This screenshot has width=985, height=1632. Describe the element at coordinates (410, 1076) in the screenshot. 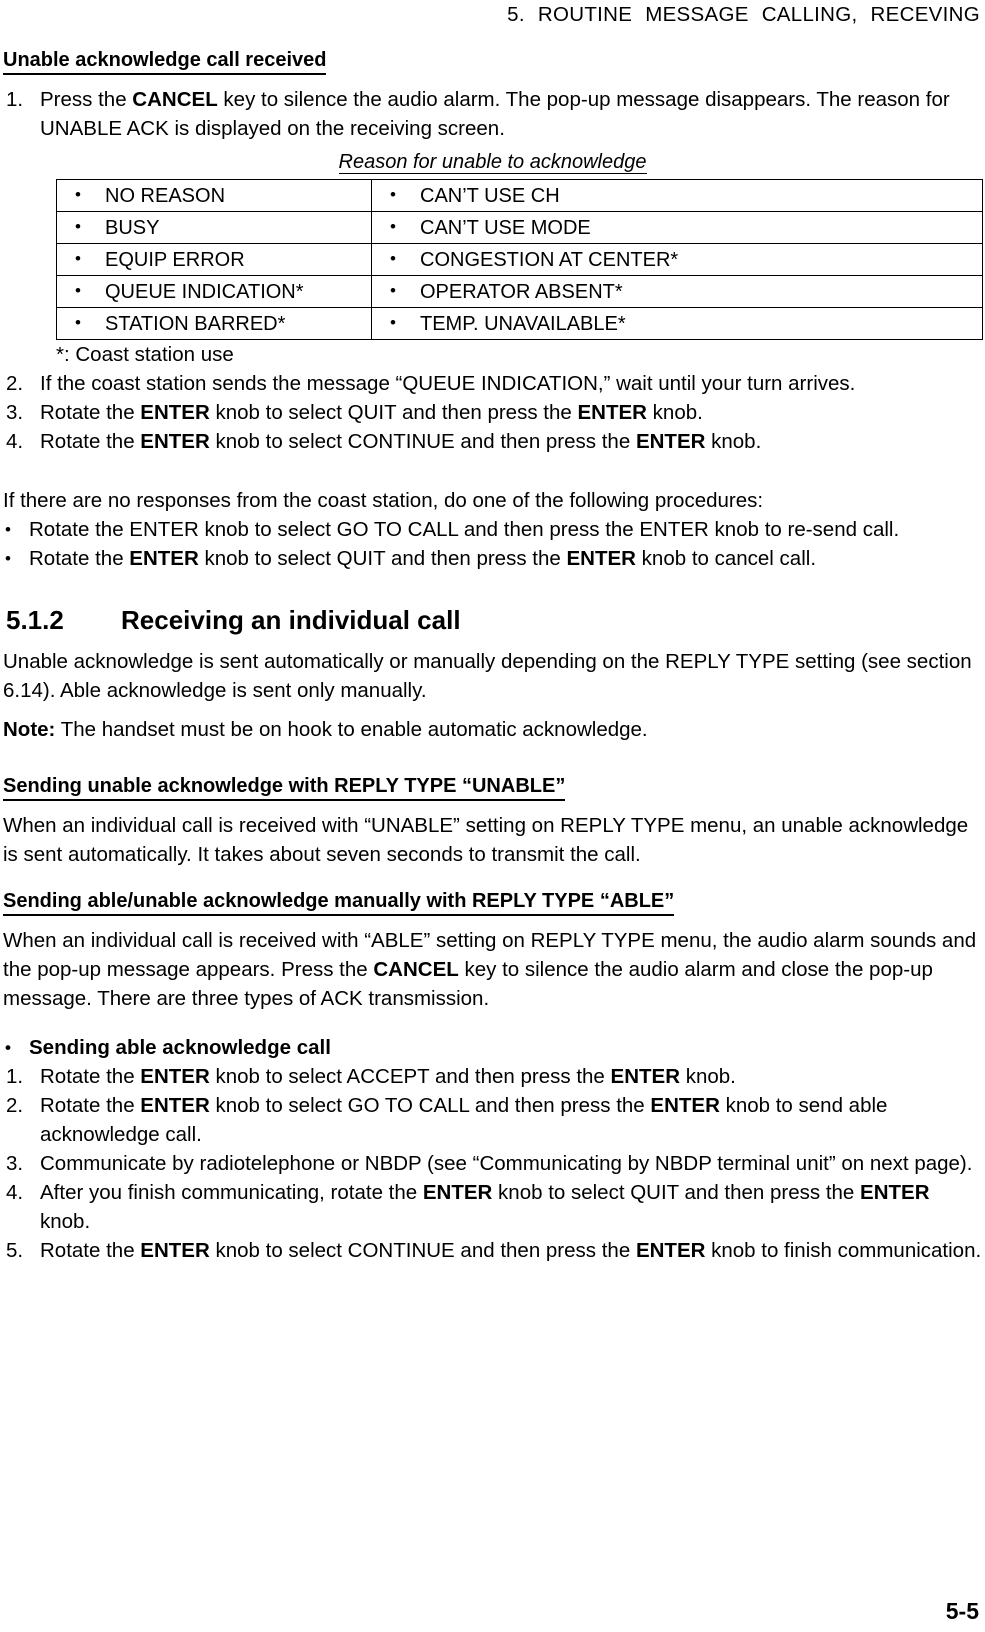

I see `text-run: knob to select ACCEPT and then press the` at that location.